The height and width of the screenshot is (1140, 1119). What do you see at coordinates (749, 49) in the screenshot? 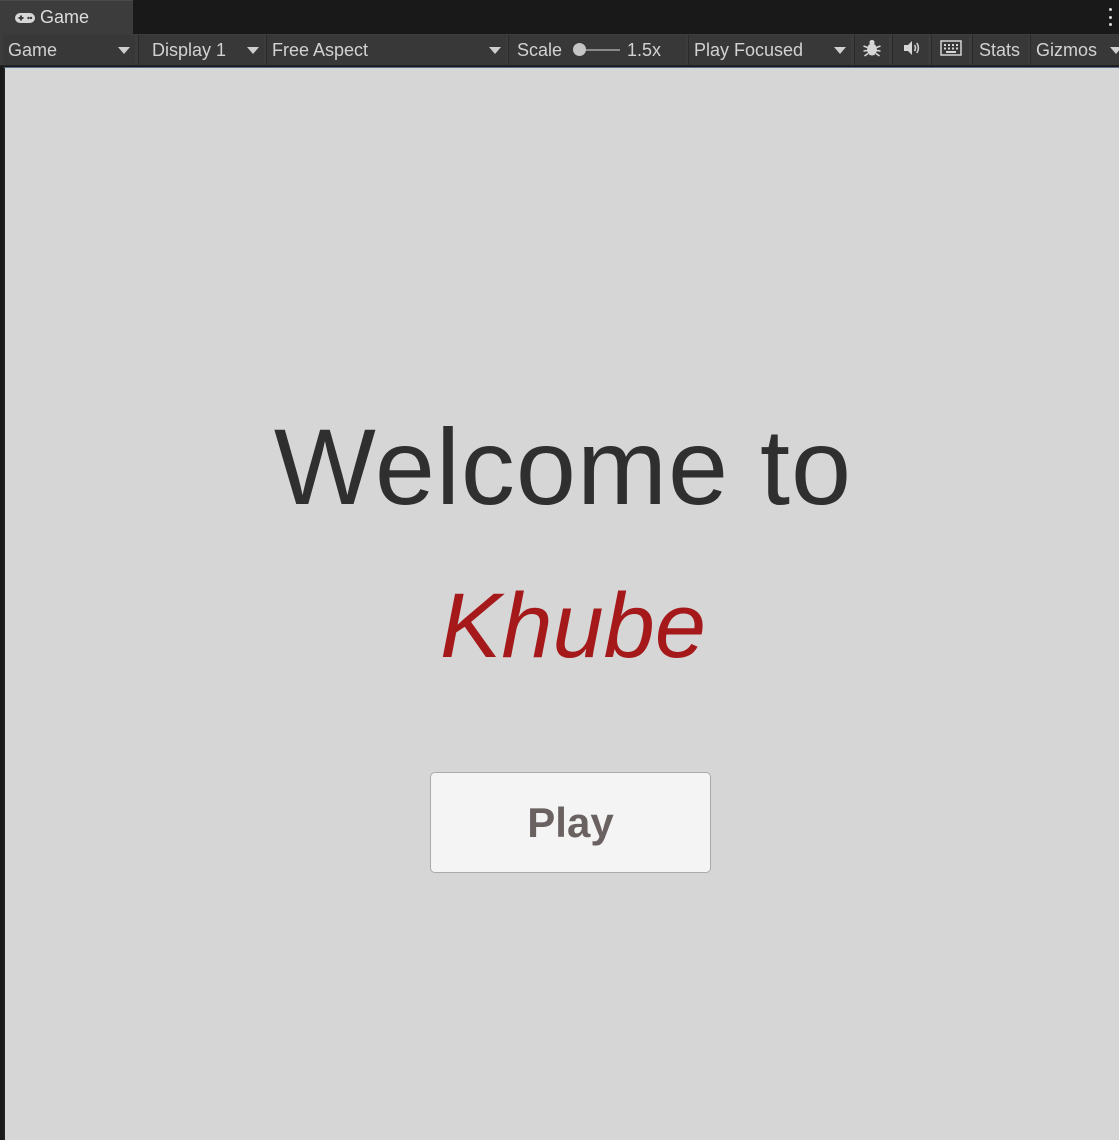
I see `play-mode-label: Play Focused` at bounding box center [749, 49].